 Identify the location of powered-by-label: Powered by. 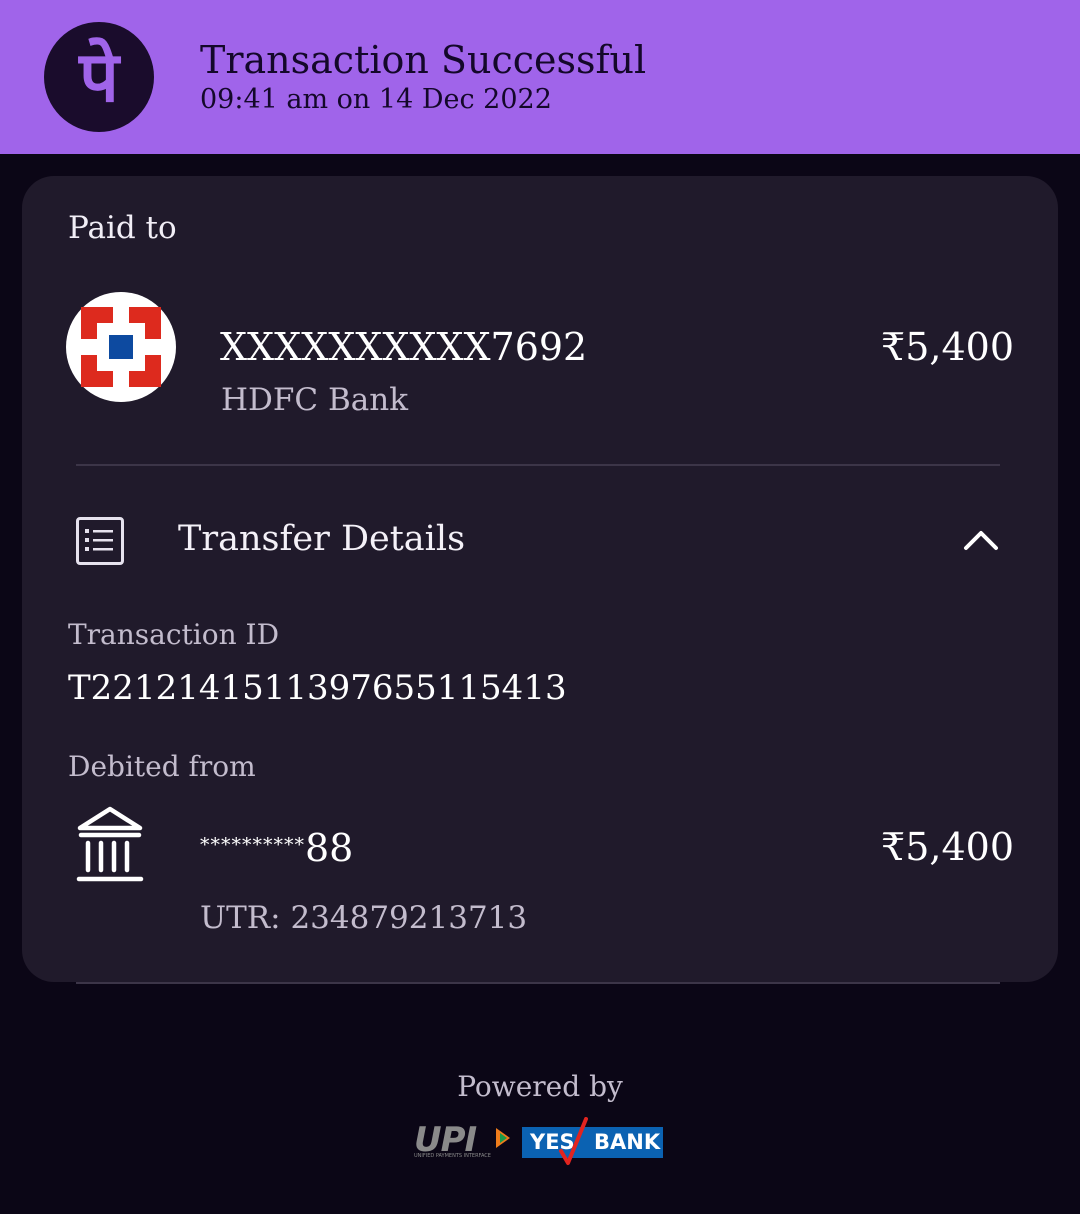
(540, 1086).